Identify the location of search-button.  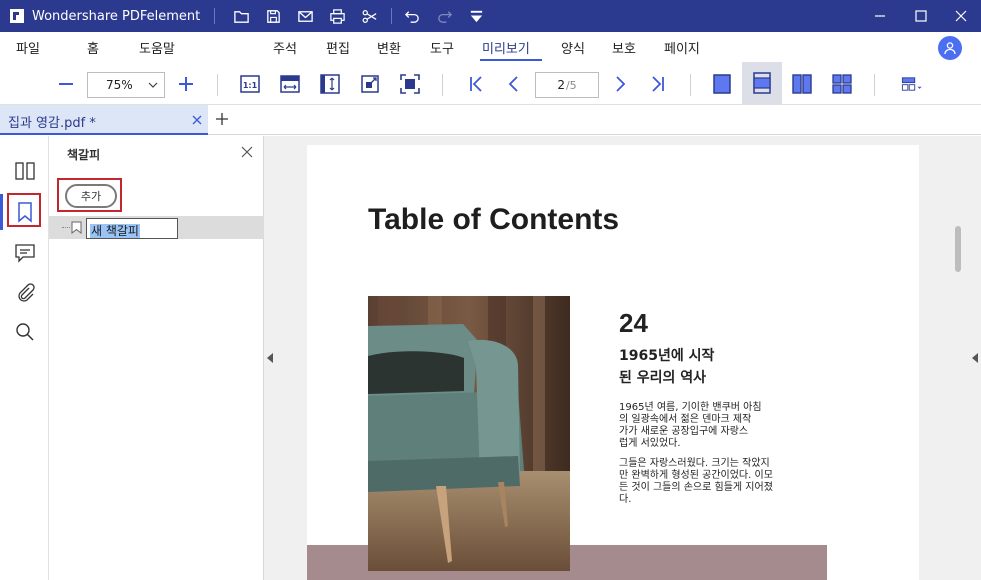
(25, 332).